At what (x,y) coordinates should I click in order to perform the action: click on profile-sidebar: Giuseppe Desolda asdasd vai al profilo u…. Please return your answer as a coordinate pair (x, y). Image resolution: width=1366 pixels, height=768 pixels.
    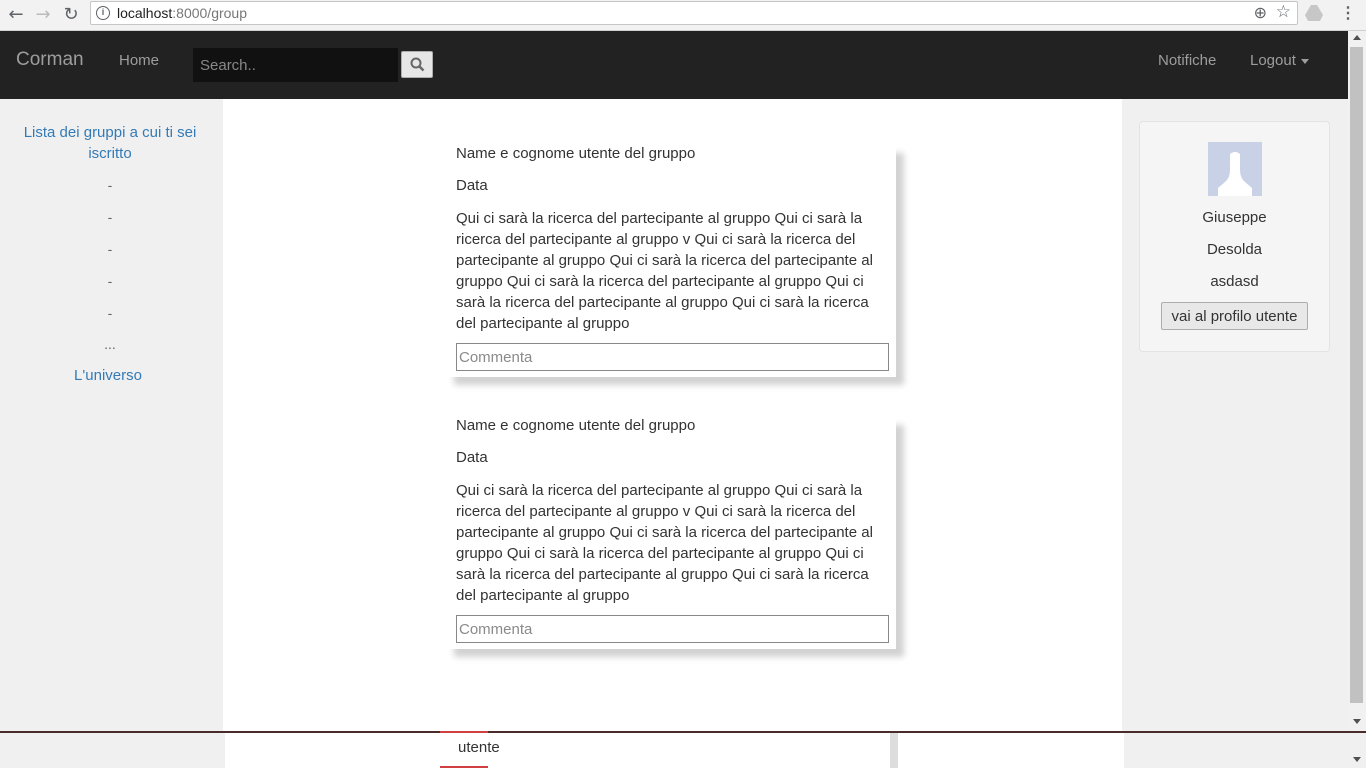
    Looking at the image, I should click on (1235, 415).